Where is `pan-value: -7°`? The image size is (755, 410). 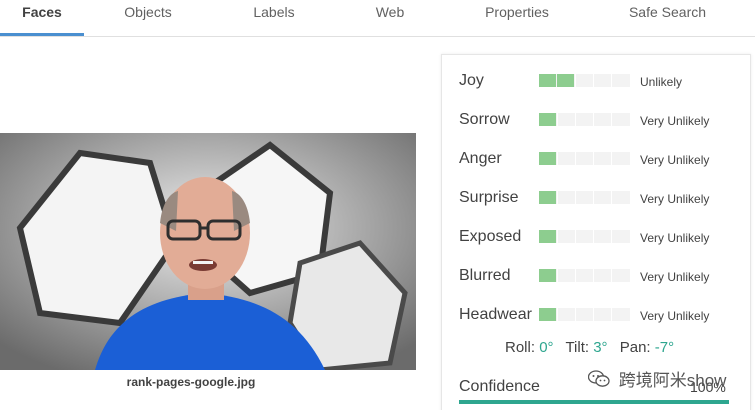 pan-value: -7° is located at coordinates (664, 347).